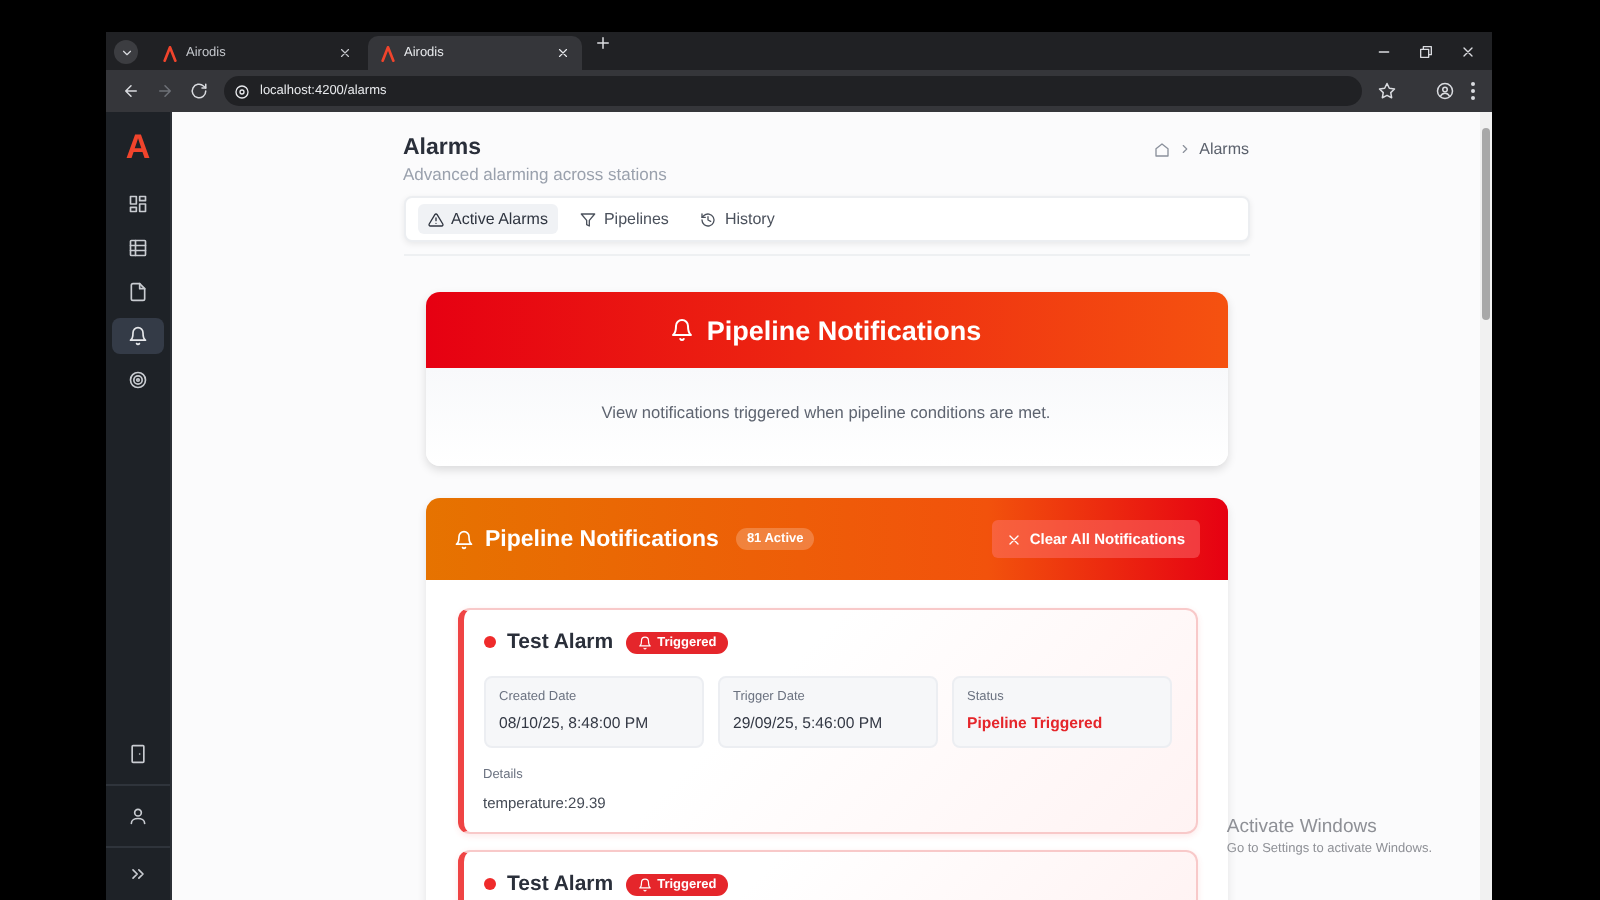 The image size is (1600, 900). Describe the element at coordinates (826, 411) in the screenshot. I see `intro-text: View notifications triggered when pipeline conditions are met.` at that location.